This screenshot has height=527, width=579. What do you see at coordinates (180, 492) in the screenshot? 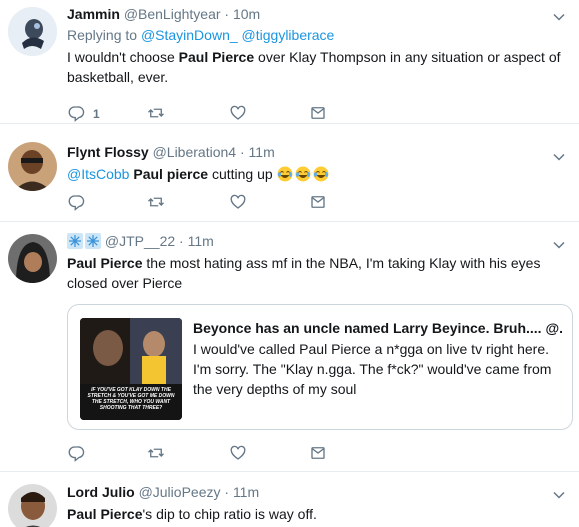
I see `user-handle: @JulioPeezy` at bounding box center [180, 492].